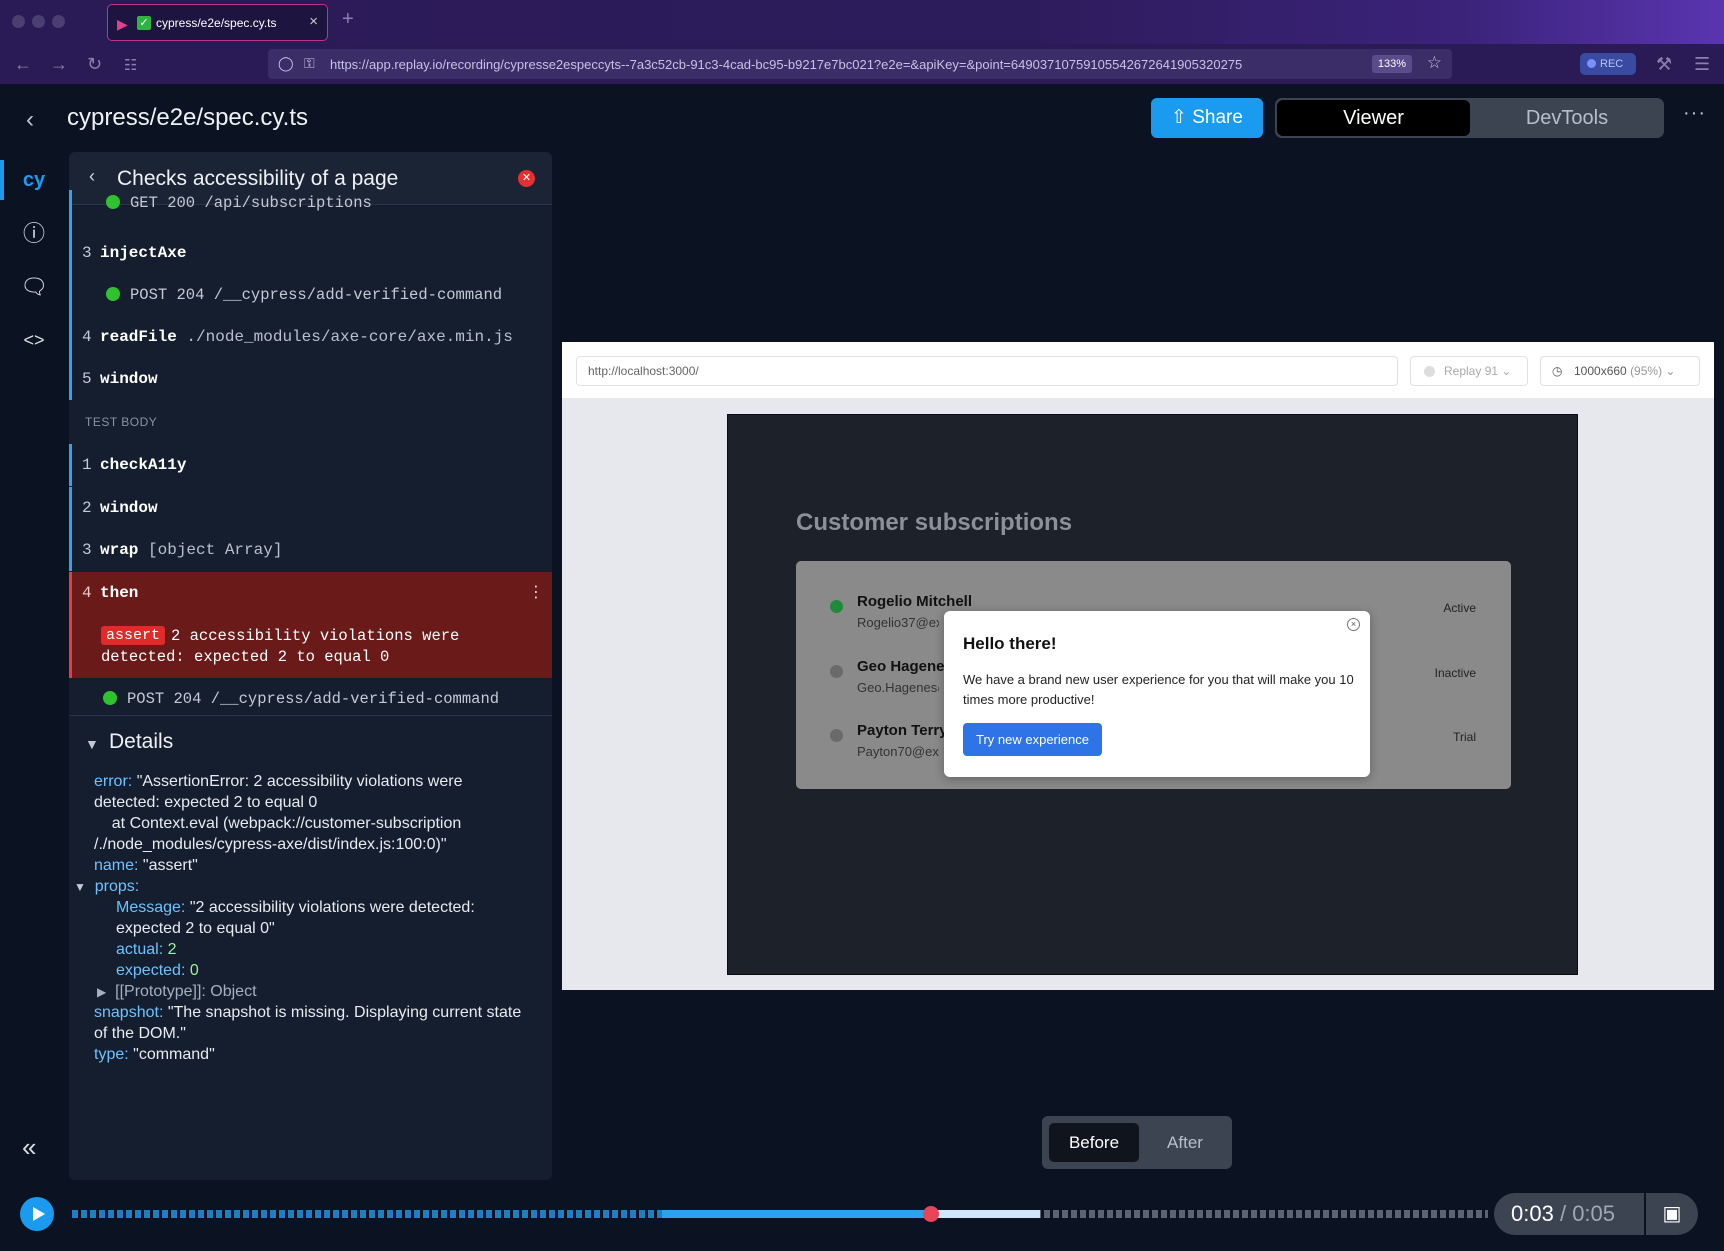  What do you see at coordinates (310, 550) in the screenshot?
I see `command-row: 3 wrap [object Array]` at bounding box center [310, 550].